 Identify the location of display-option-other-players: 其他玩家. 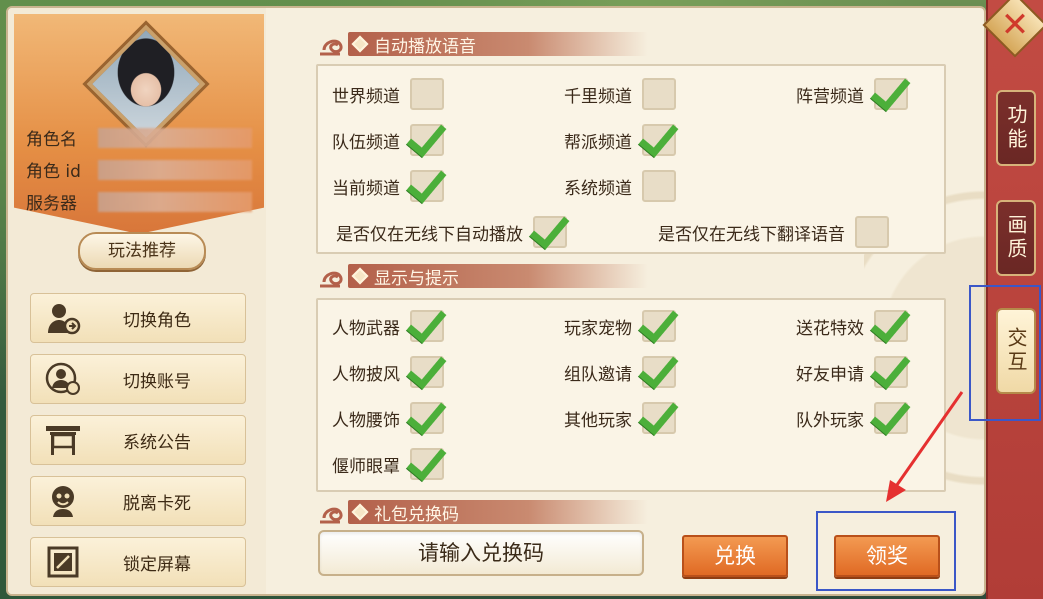
(620, 418).